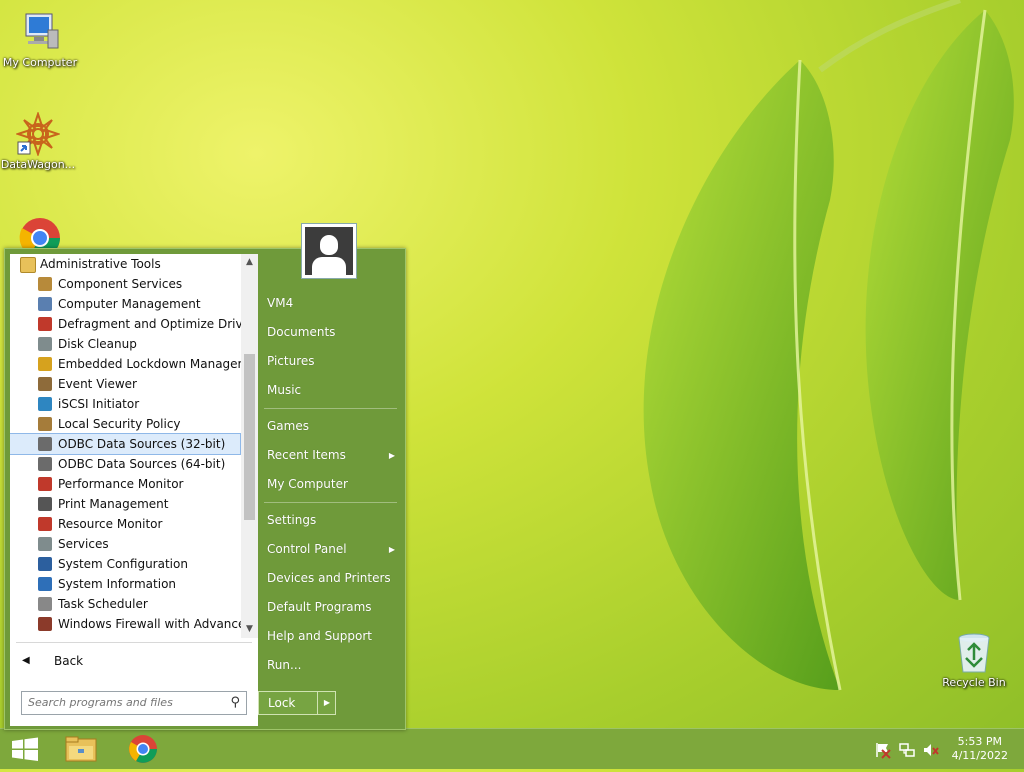 Image resolution: width=1024 pixels, height=772 pixels. Describe the element at coordinates (26, 660) in the screenshot. I see `back-arrow-icon: ◀` at that location.